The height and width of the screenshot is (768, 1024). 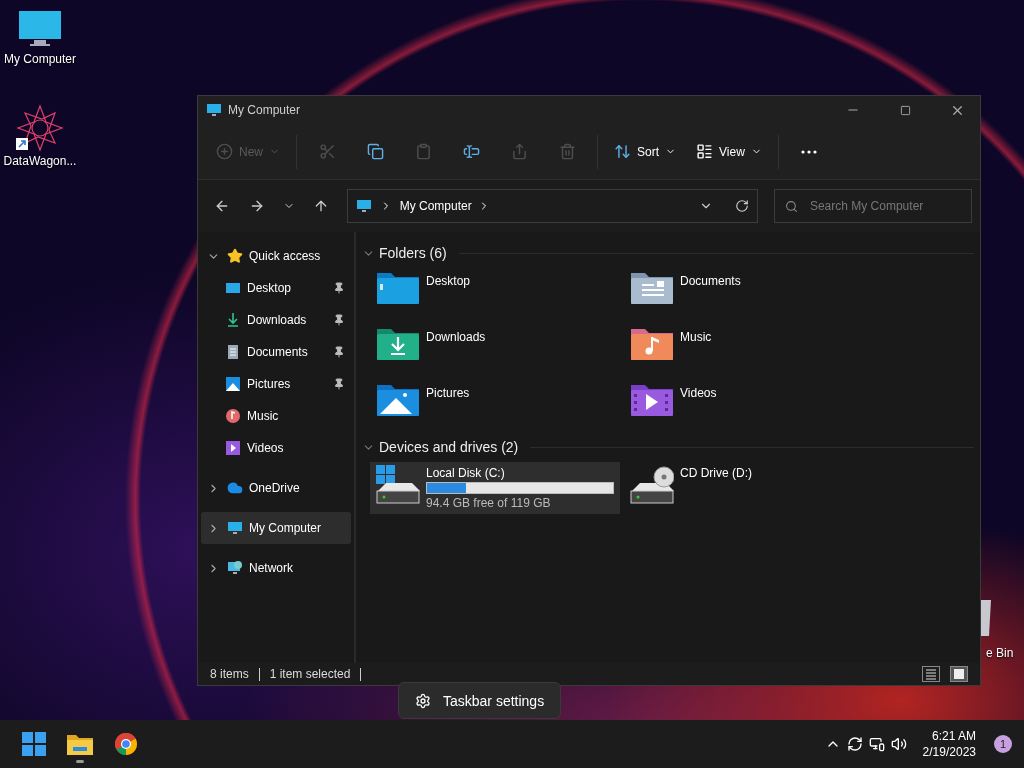 What do you see at coordinates (494, 700) in the screenshot?
I see `tooltip-text: Taskbar settings` at bounding box center [494, 700].